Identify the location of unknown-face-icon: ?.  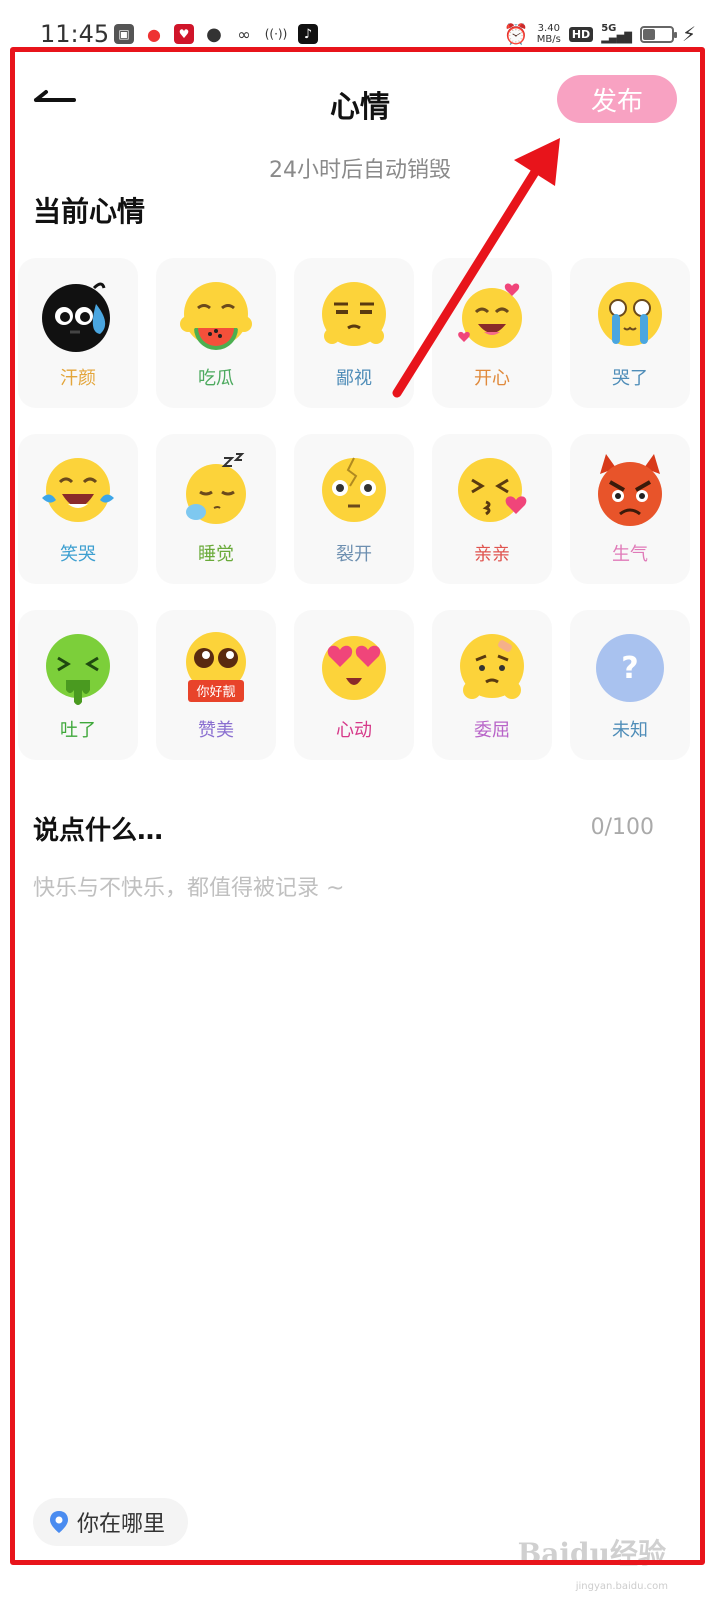
(630, 668).